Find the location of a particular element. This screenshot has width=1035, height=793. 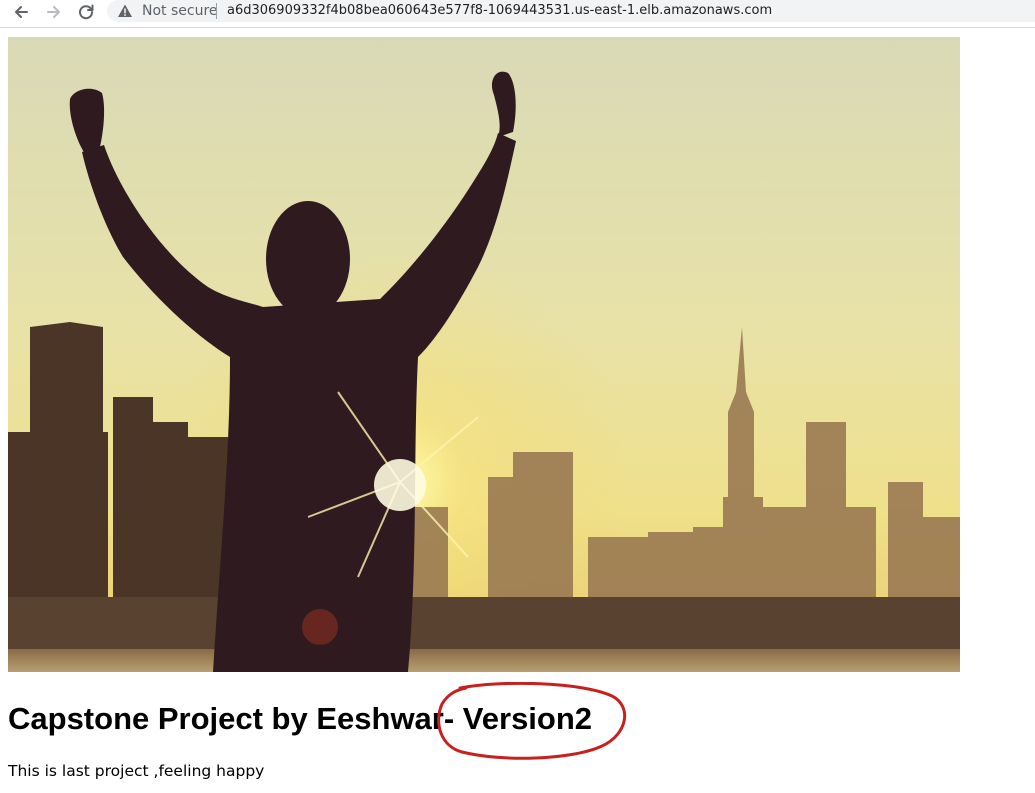

address-divider is located at coordinates (216, 11).